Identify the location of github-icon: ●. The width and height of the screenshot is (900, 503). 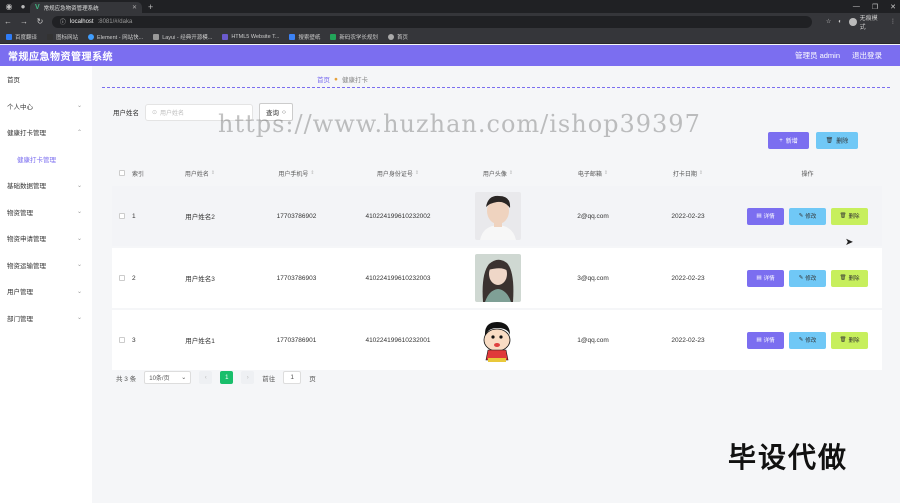
(23, 6).